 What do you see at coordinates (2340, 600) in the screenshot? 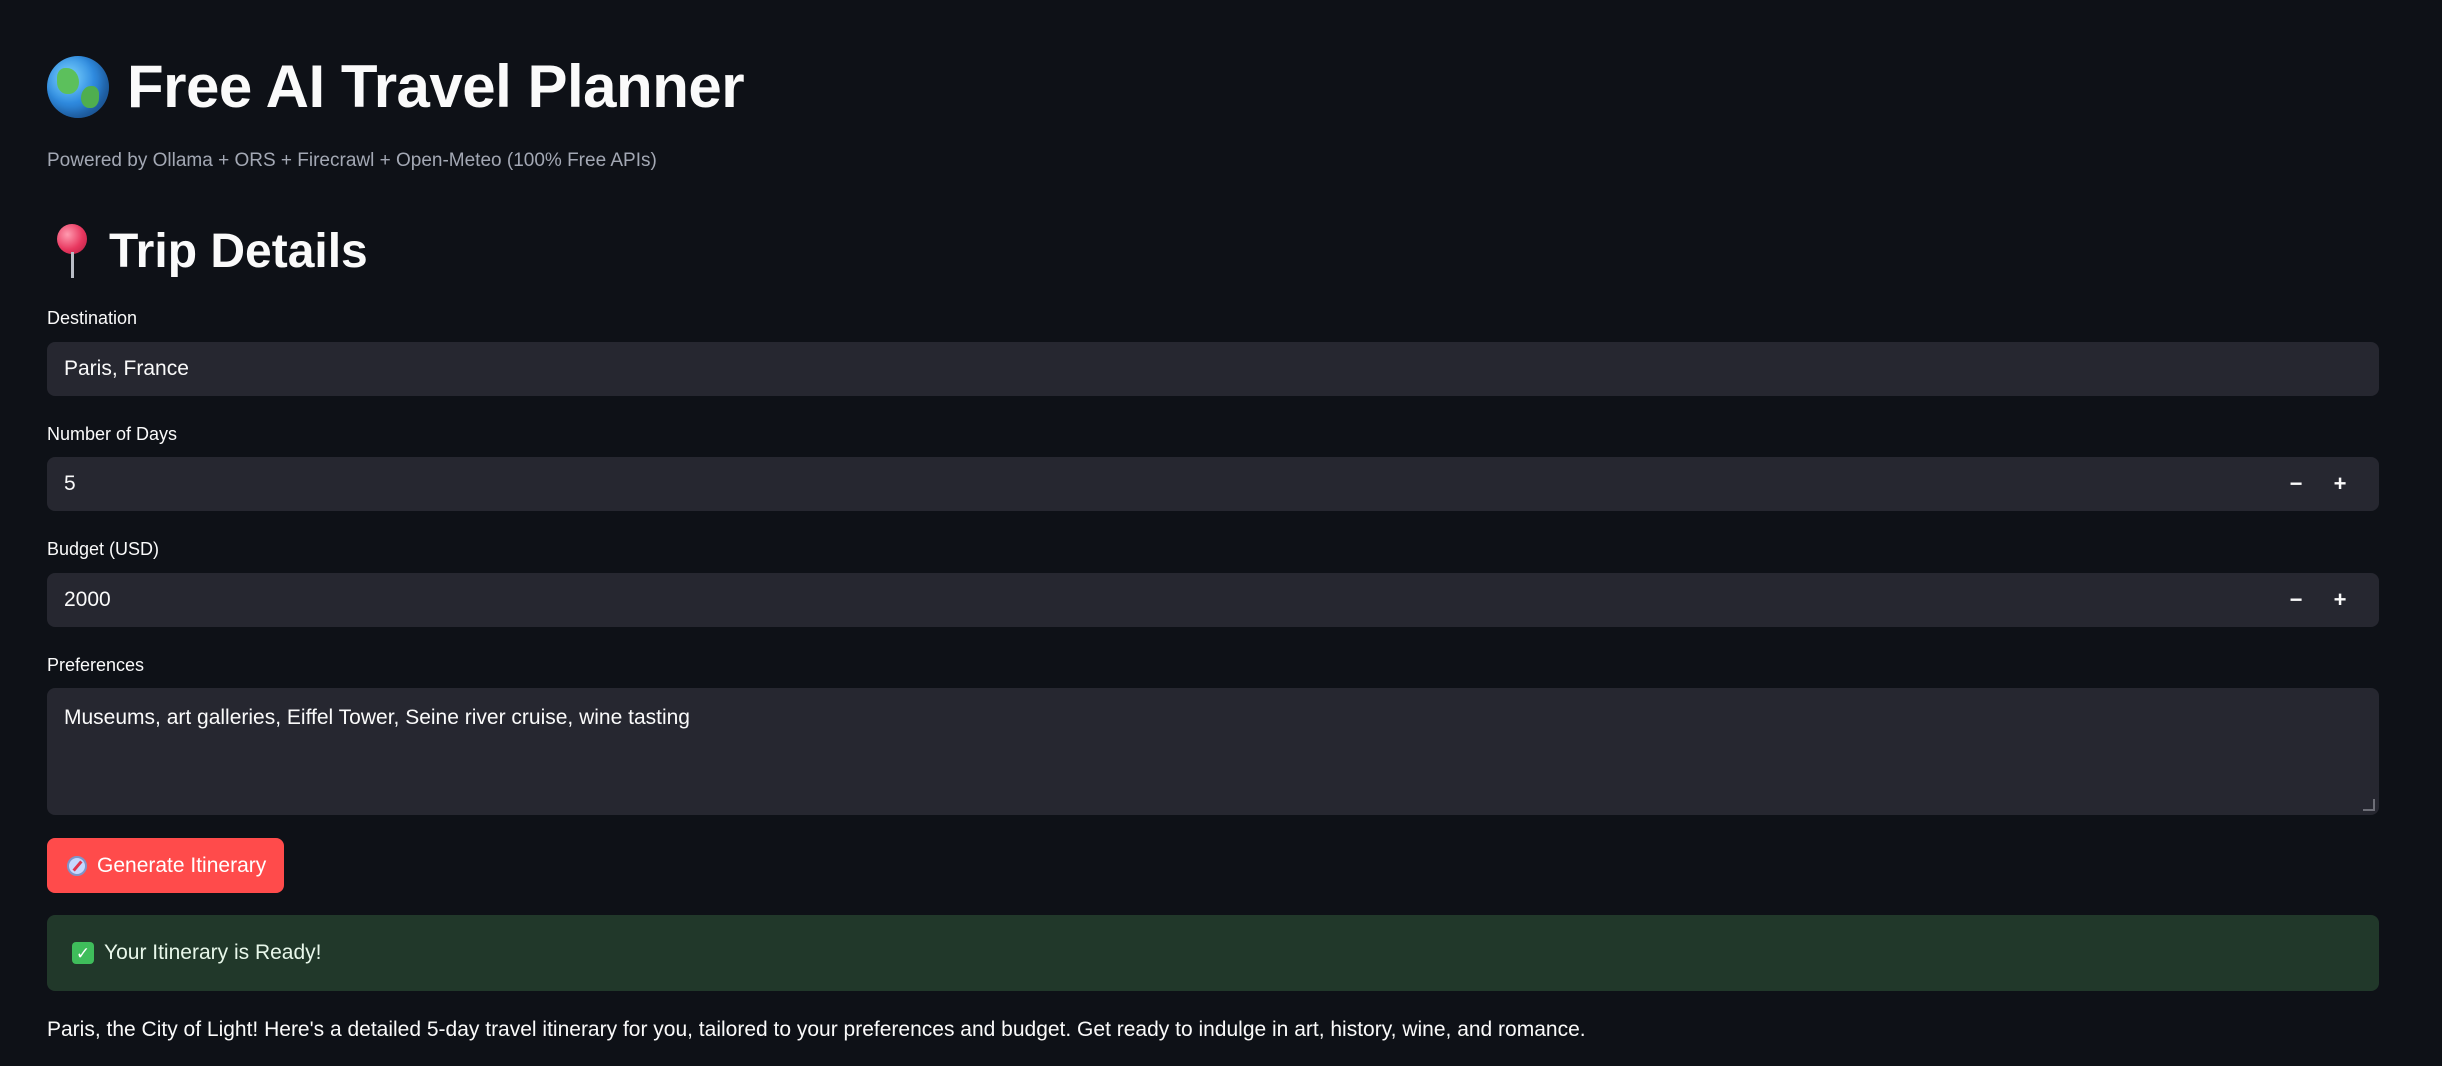
I see `budget-increment-button: +` at bounding box center [2340, 600].